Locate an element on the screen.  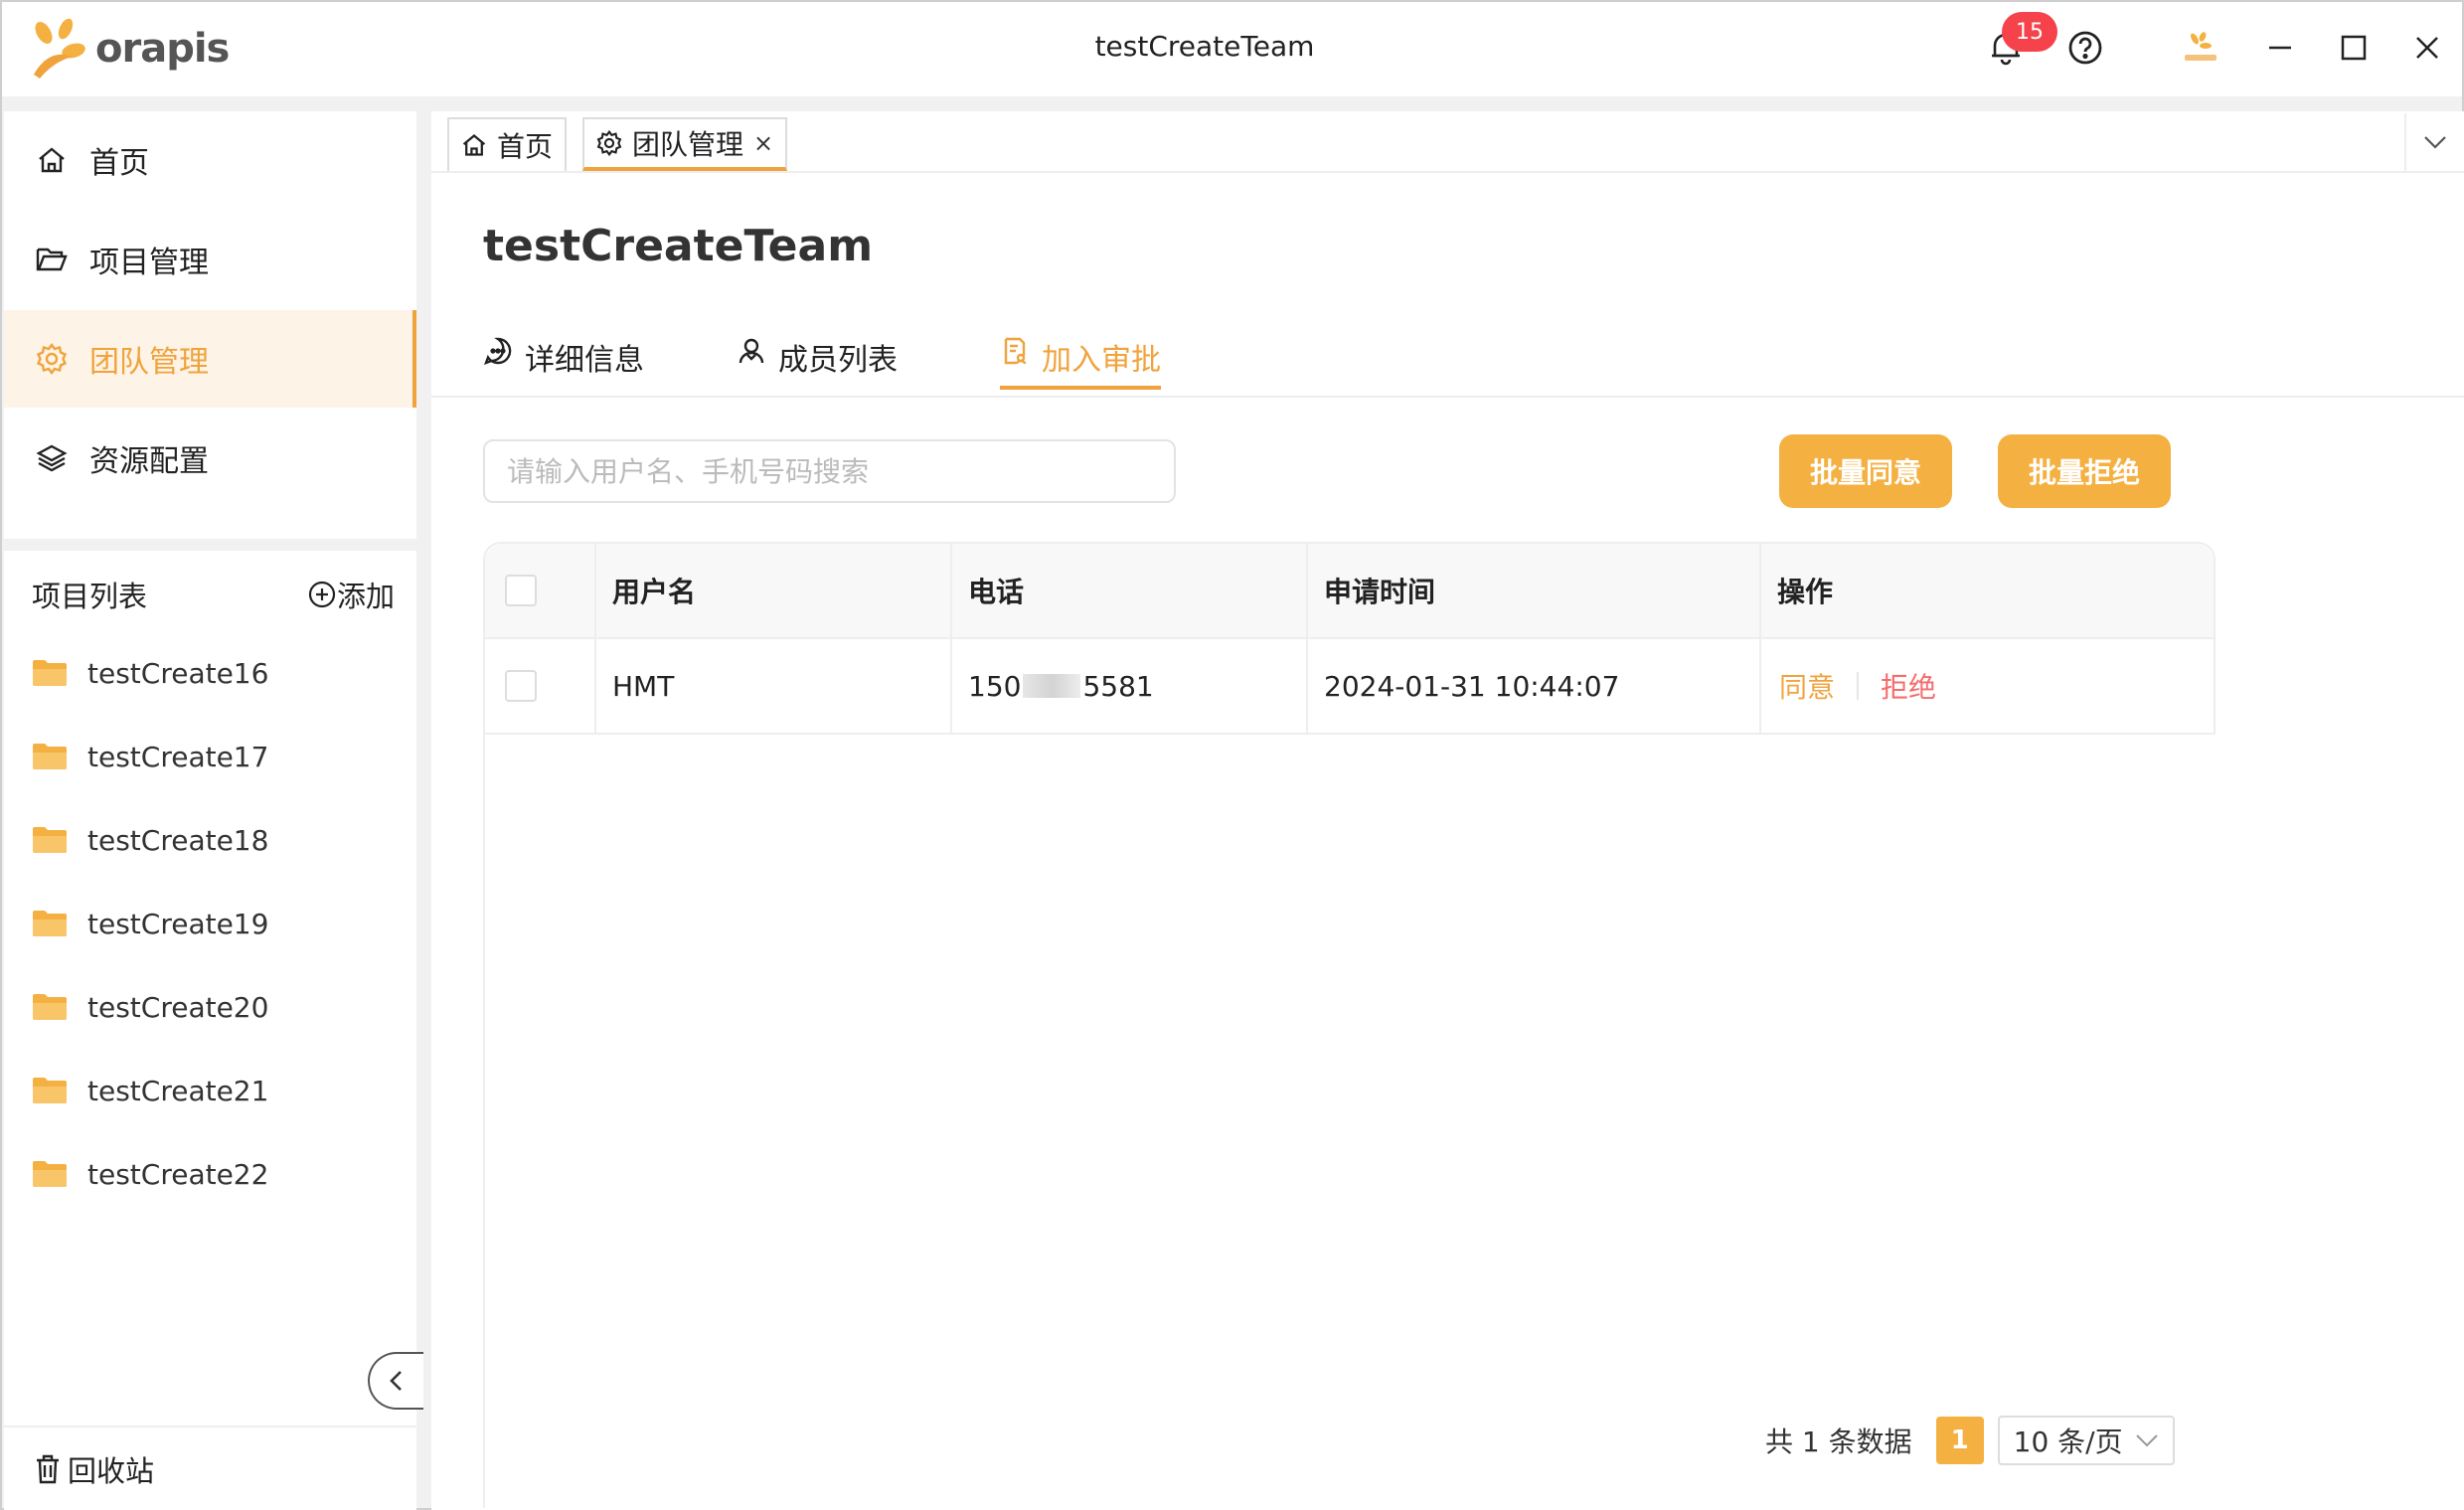
actions-cell: 同意 拒绝 is located at coordinates (1988, 686).